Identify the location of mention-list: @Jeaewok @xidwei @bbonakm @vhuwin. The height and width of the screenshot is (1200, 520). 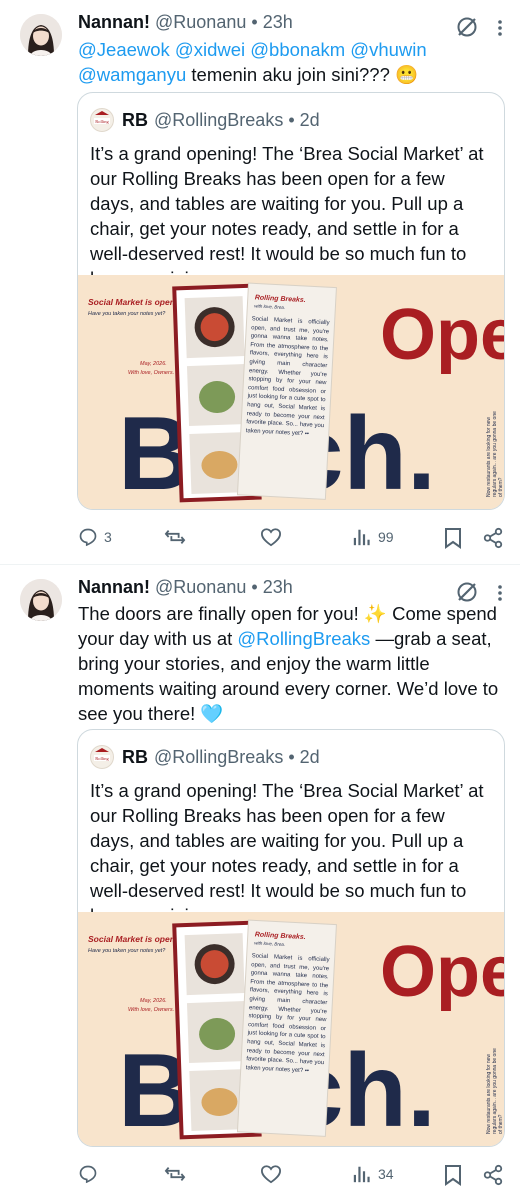
(252, 49).